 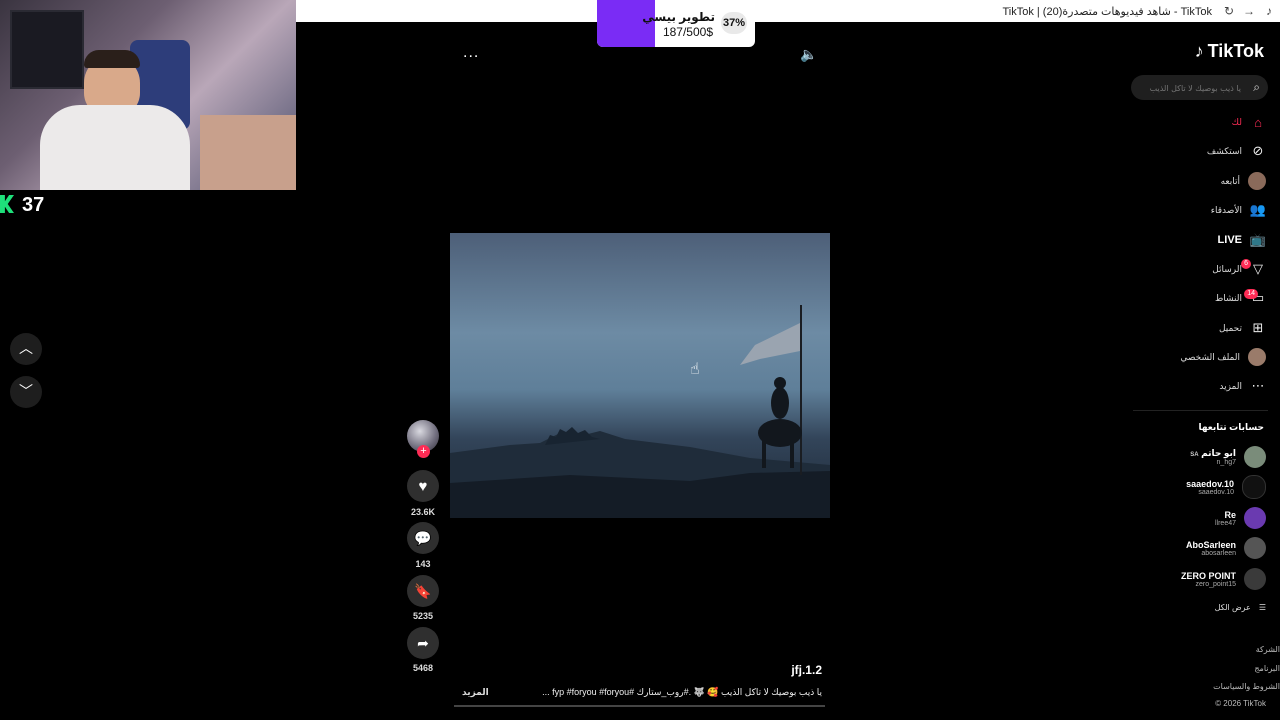 I want to click on follow-plus-icon: +, so click(x=423, y=451).